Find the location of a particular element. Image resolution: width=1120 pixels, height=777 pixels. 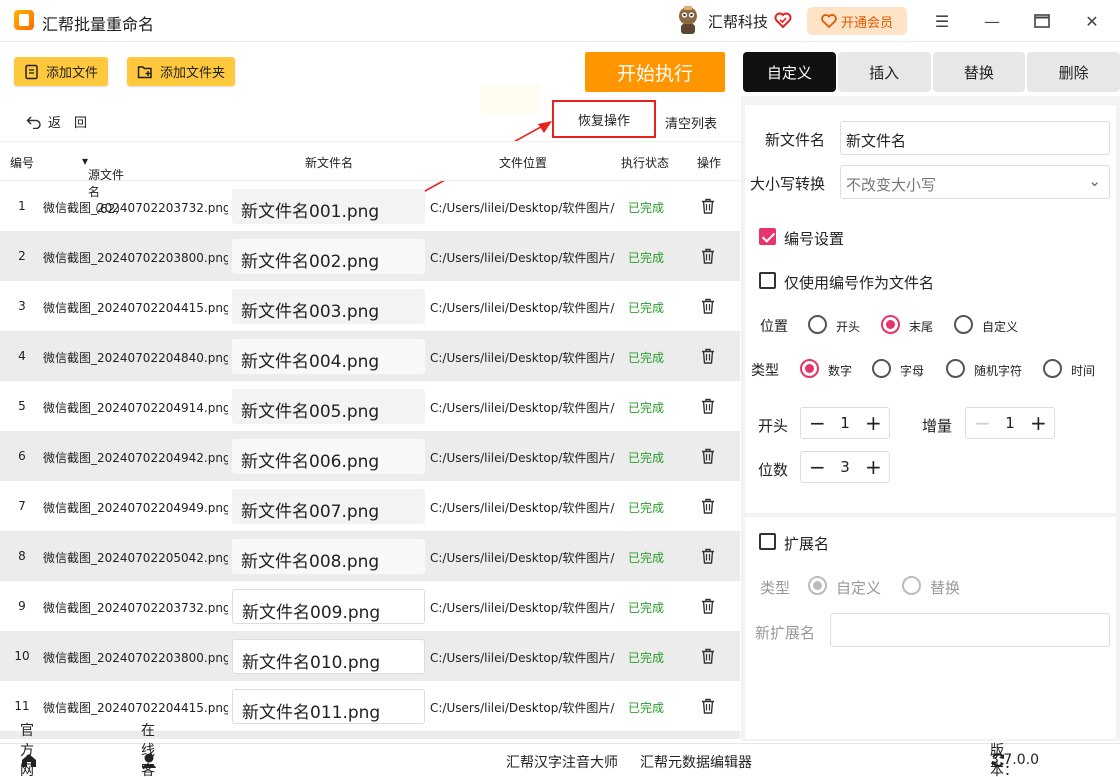

source-filename: 微信截图_20240702203800.png is located at coordinates (135, 258).